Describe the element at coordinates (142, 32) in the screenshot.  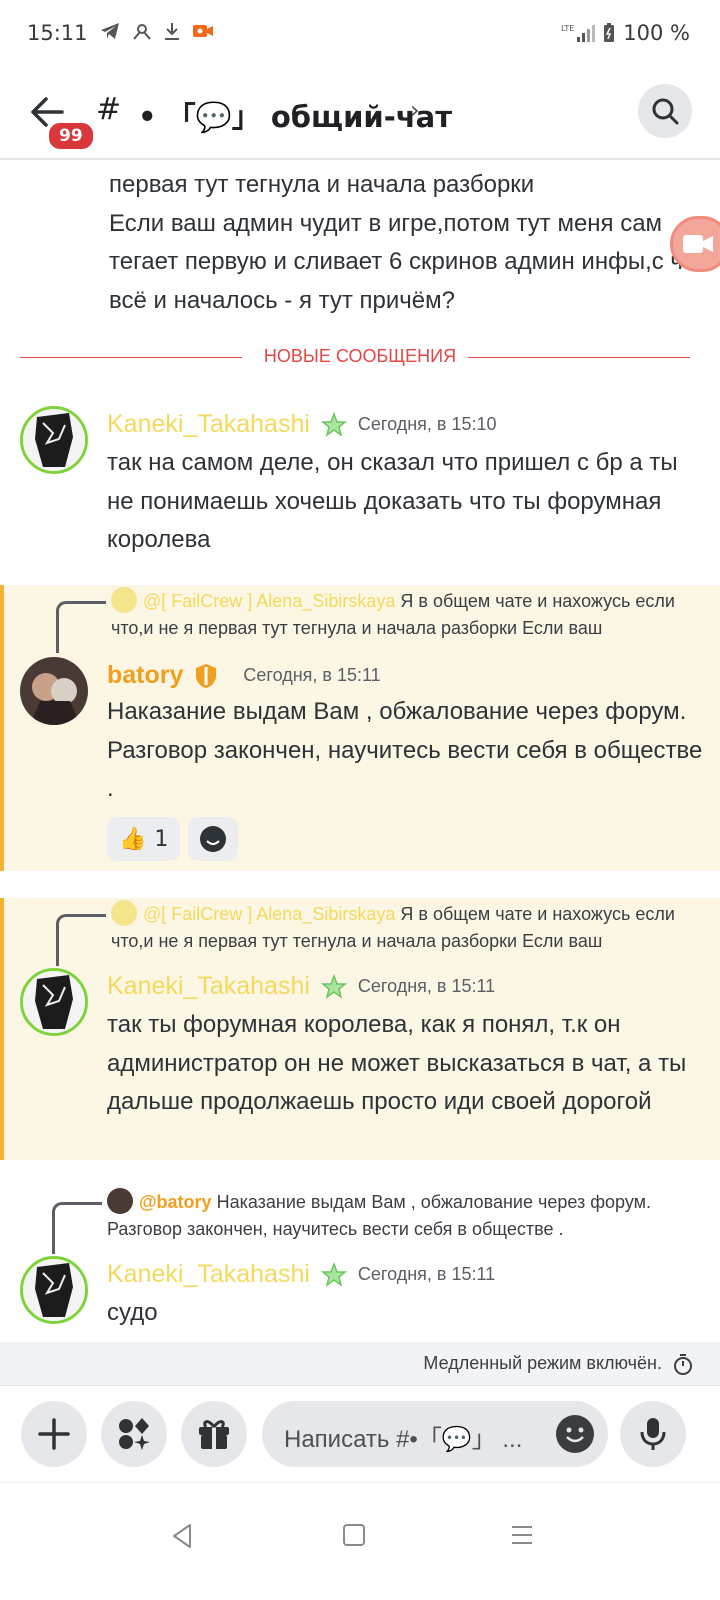
I see `app-icon` at that location.